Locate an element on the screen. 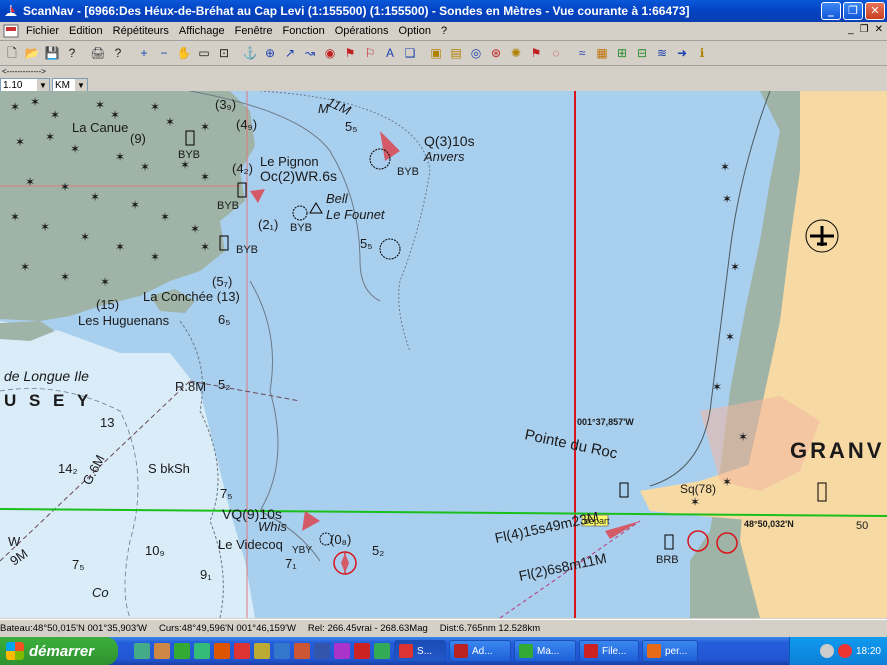 This screenshot has height=665, width=887. map-label: Anvers is located at coordinates (444, 156).